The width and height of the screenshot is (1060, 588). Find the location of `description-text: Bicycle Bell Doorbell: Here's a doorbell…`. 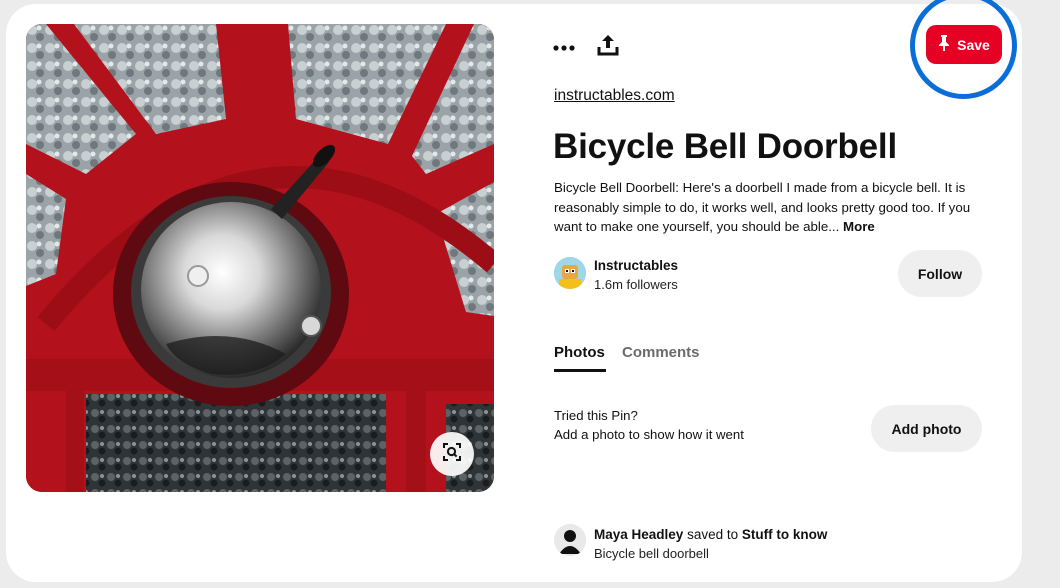

description-text: Bicycle Bell Doorbell: Here's a doorbell… is located at coordinates (762, 207).